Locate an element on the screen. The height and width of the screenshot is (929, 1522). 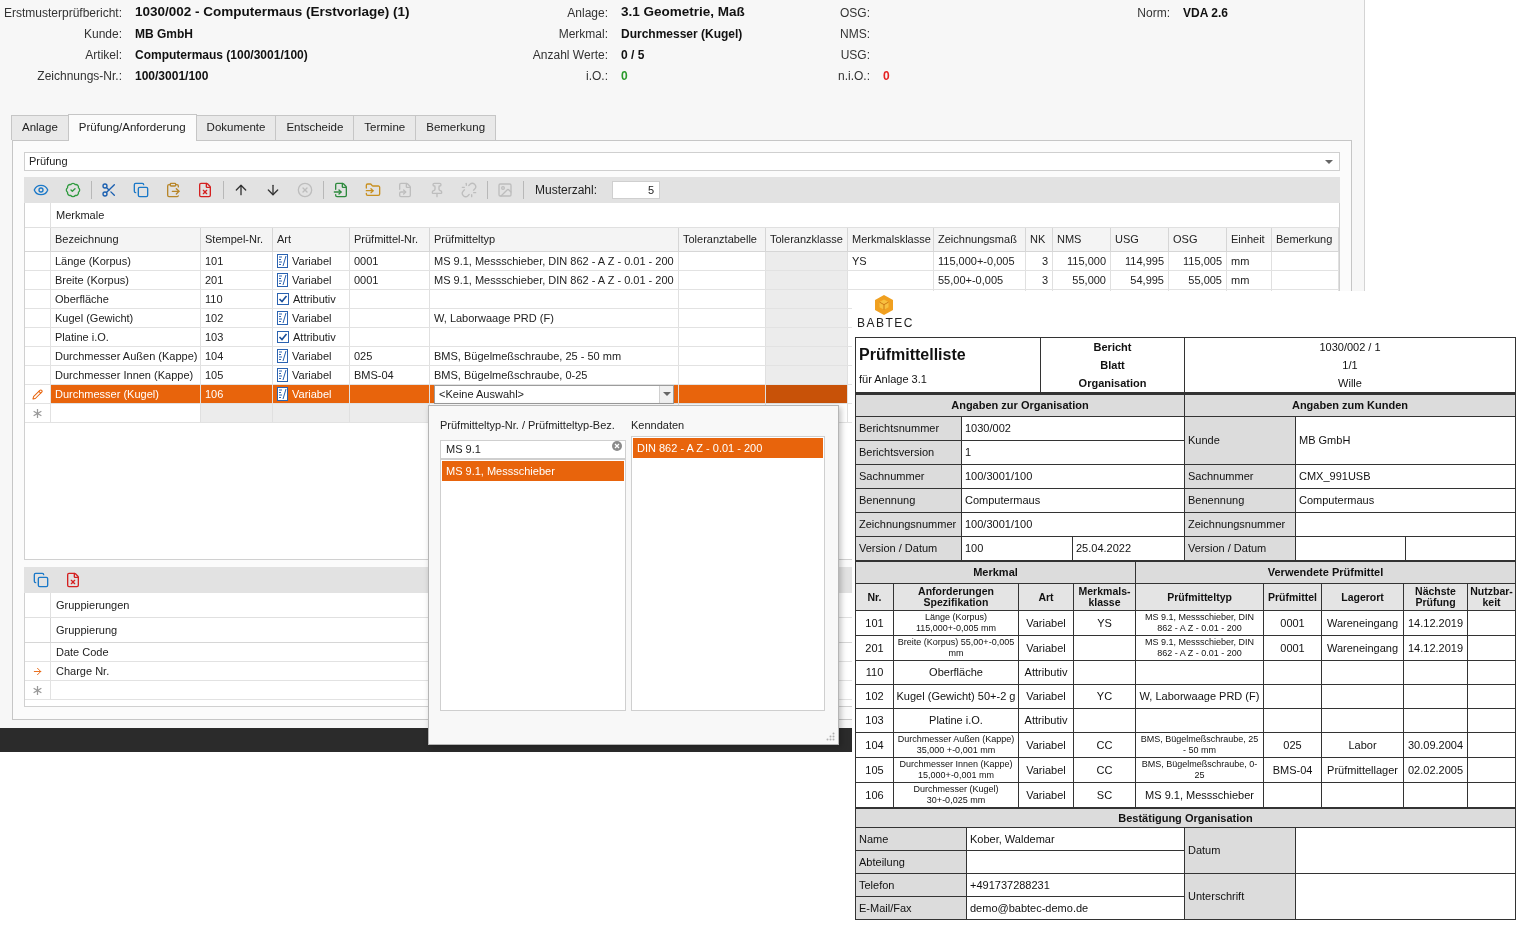
tab: Bemerkung is located at coordinates (456, 127).